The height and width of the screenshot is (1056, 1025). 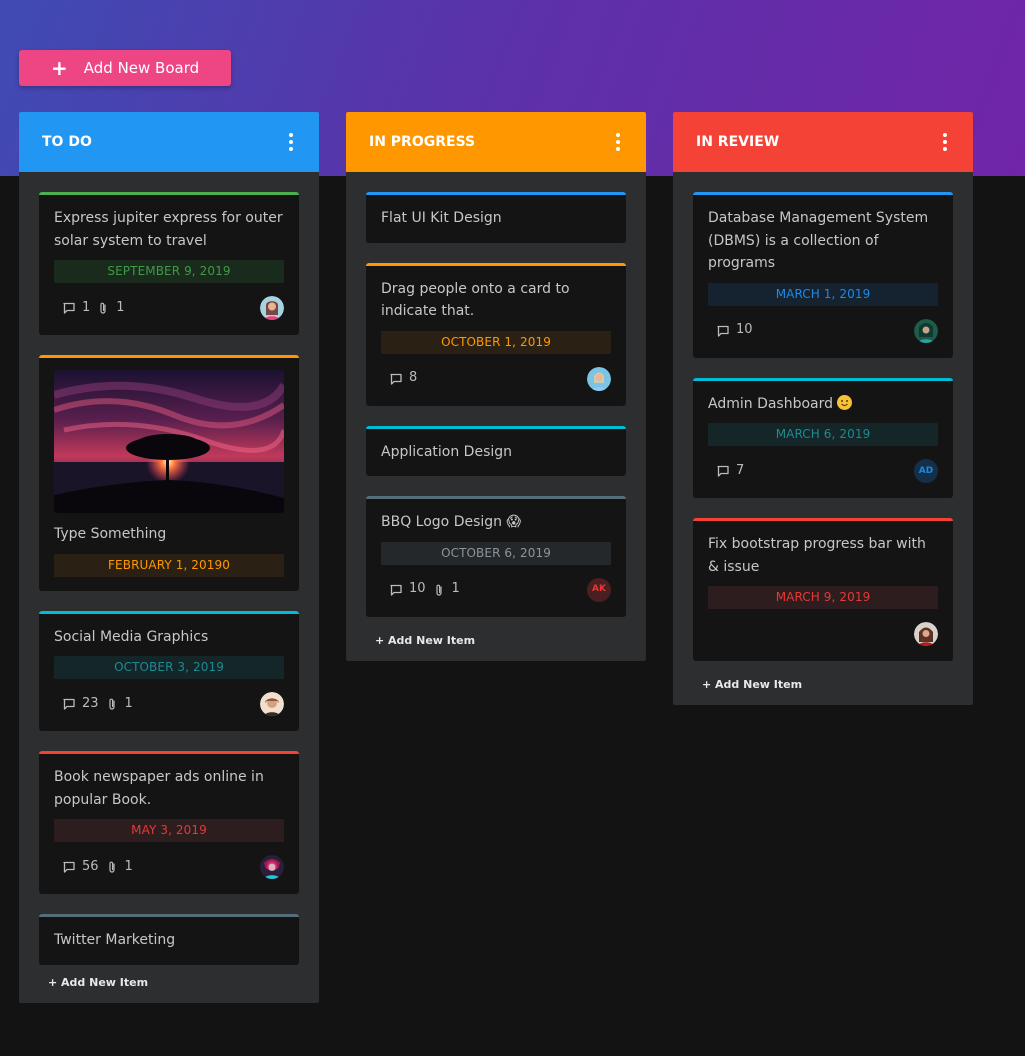 I want to click on card-title: Type Something, so click(x=110, y=534).